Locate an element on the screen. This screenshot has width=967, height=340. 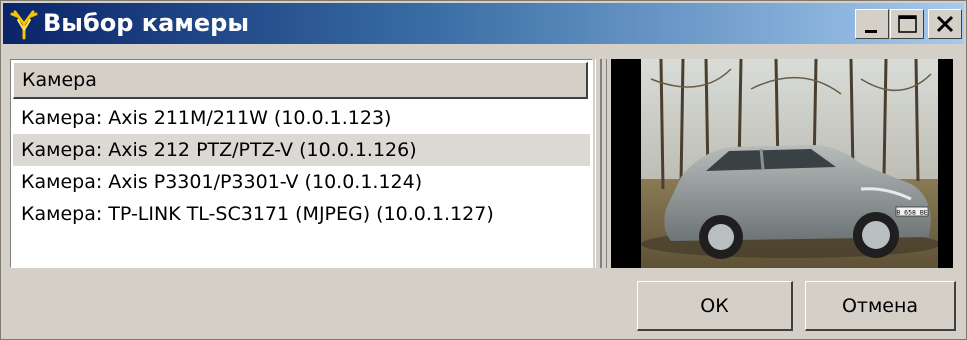
license-plate-text: В 658 ВЕ is located at coordinates (911, 213).